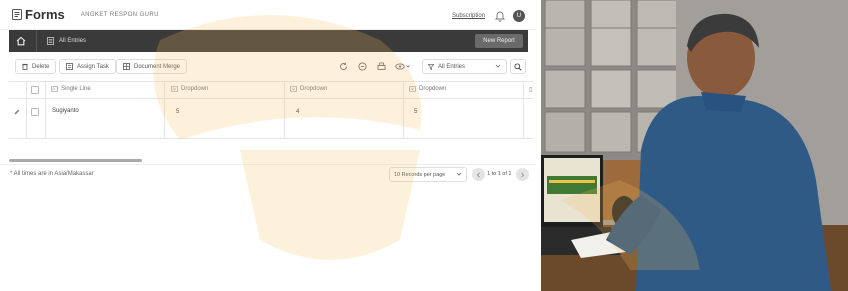 The width and height of the screenshot is (848, 291). What do you see at coordinates (420, 174) in the screenshot?
I see `records-per-page-value: 10 Records per page` at bounding box center [420, 174].